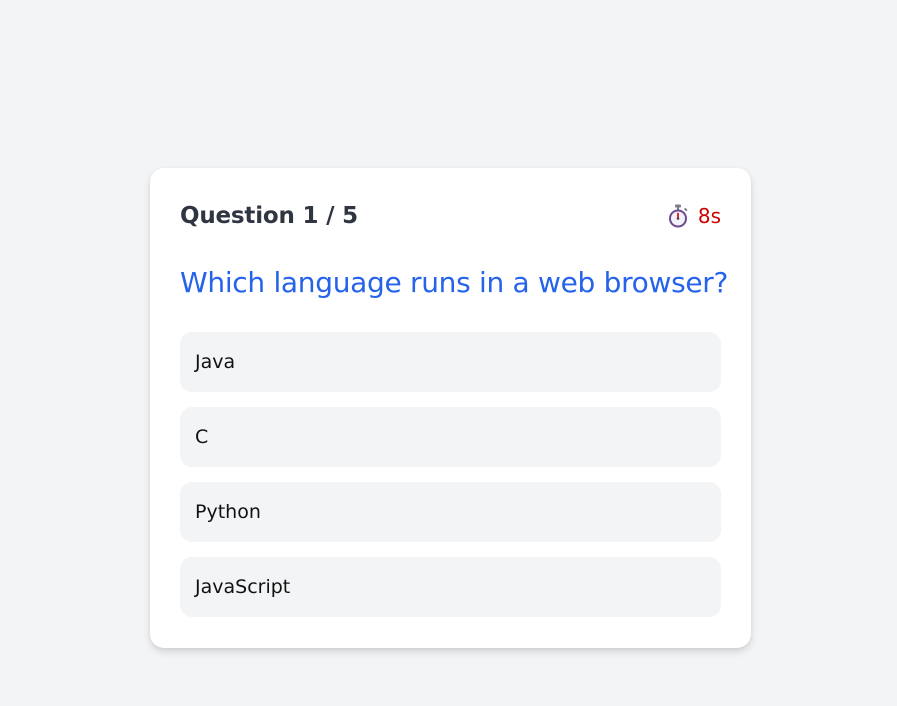 The width and height of the screenshot is (897, 706). I want to click on answer-option-python: Python, so click(450, 512).